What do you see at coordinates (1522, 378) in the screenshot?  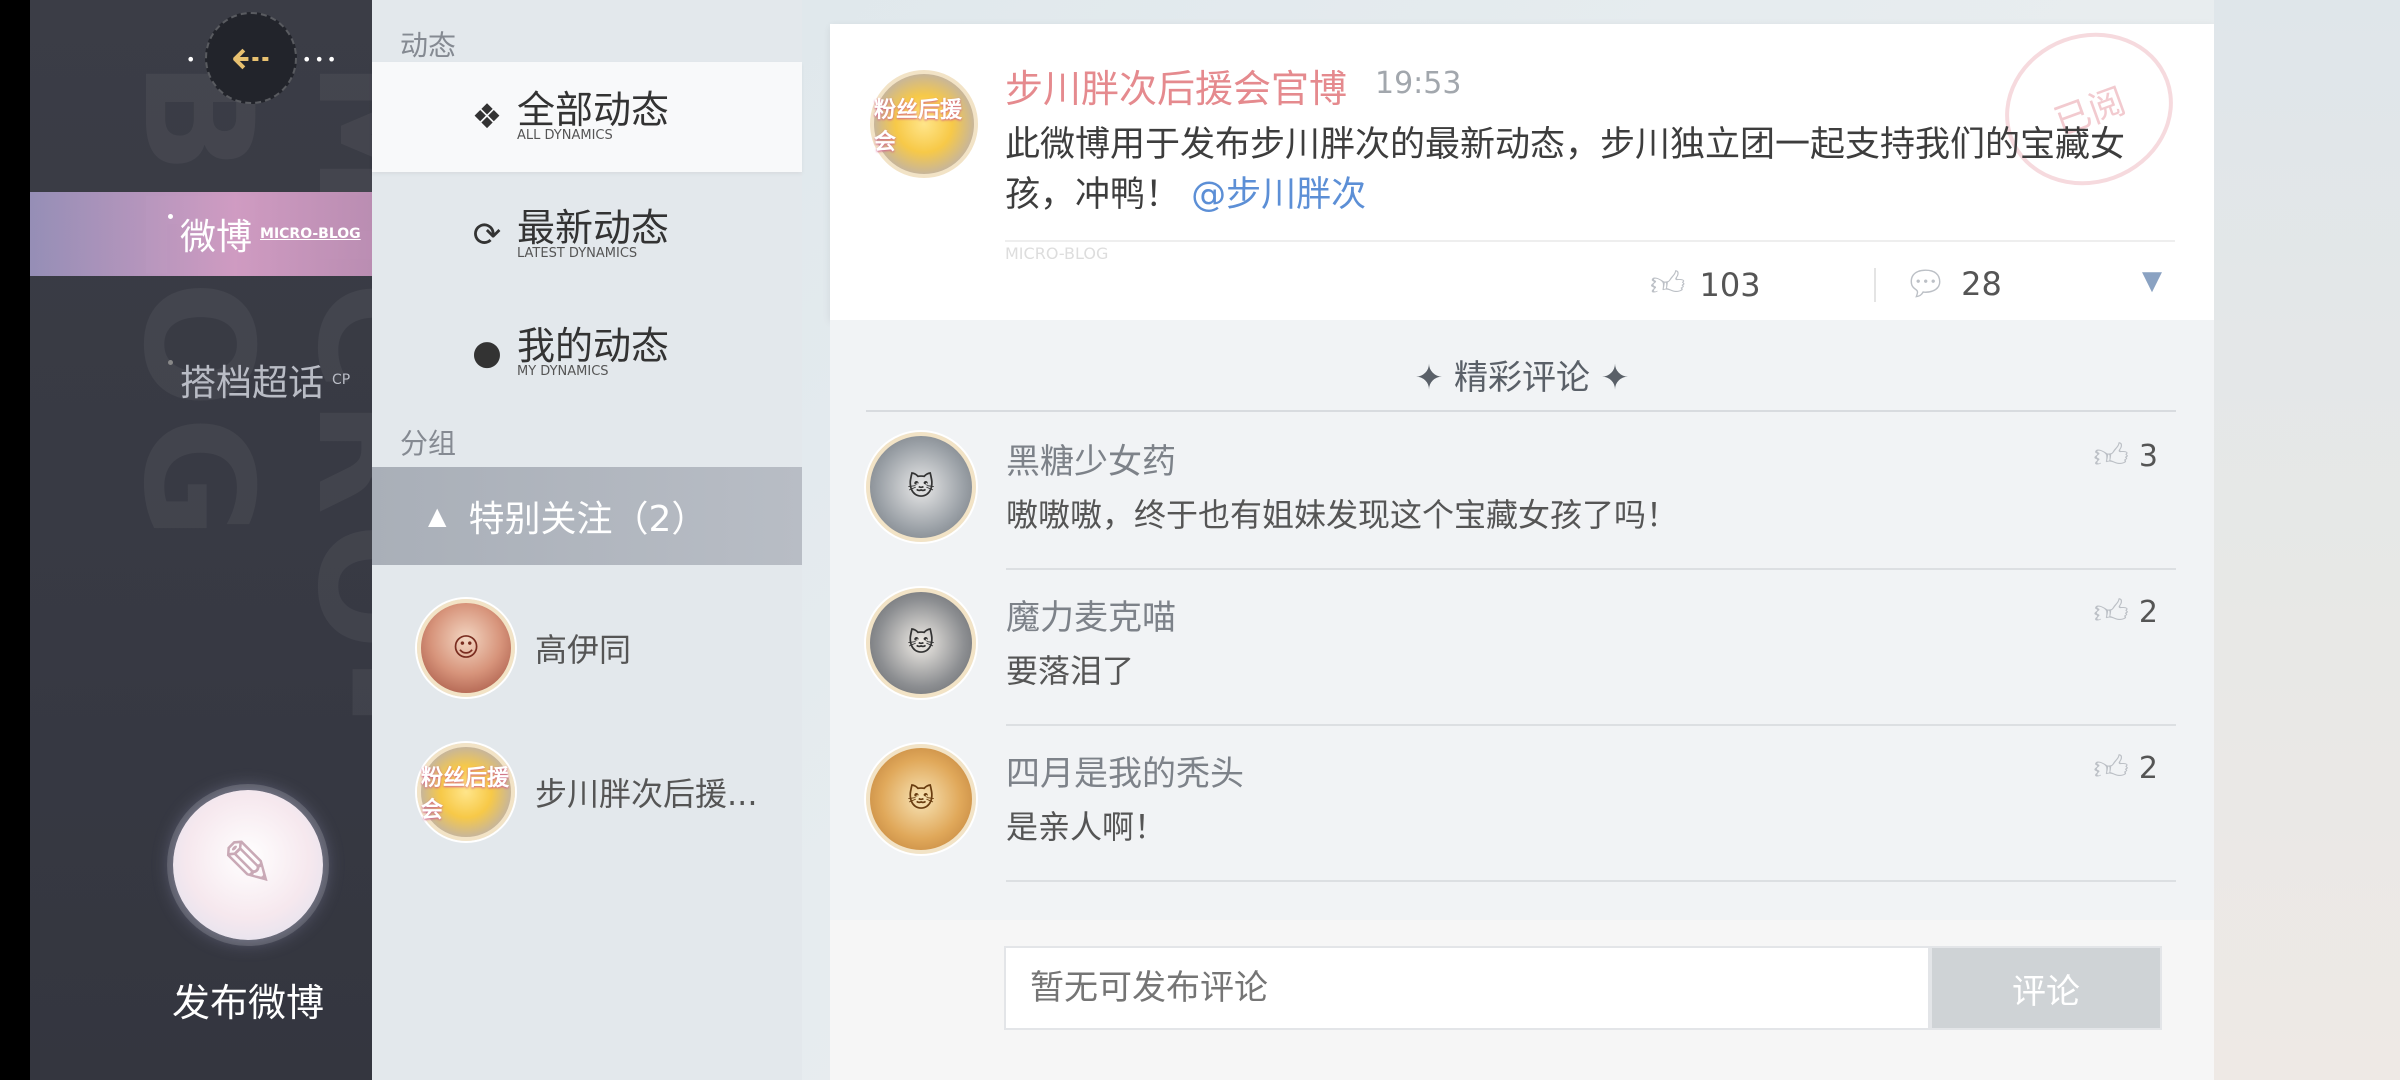 I see `comments-title: ✦ 精彩评论 ✦` at bounding box center [1522, 378].